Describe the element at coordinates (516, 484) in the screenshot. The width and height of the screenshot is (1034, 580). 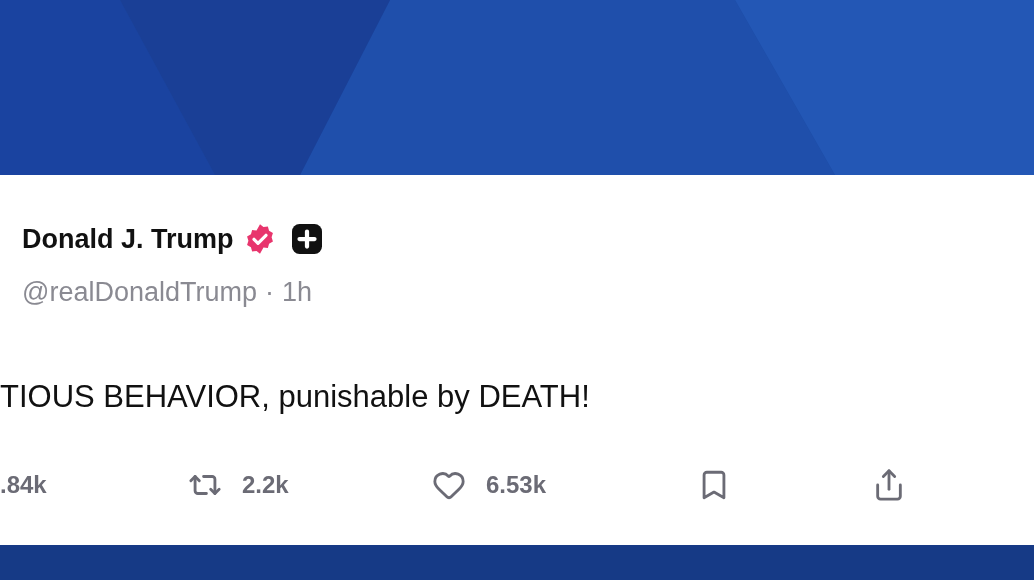
I see `action-count: 6.53k` at that location.